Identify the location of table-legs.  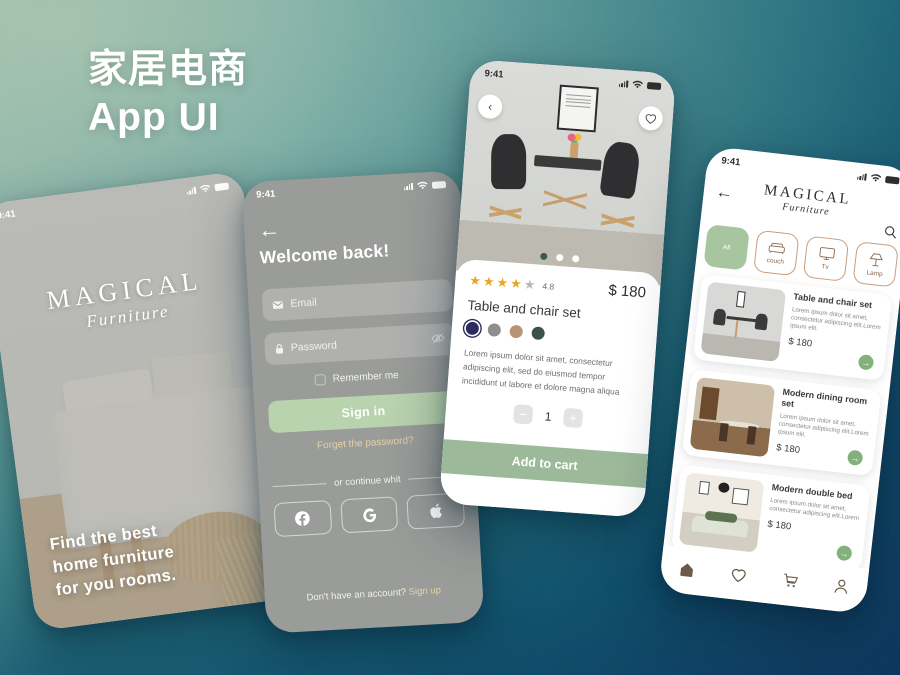
(565, 200).